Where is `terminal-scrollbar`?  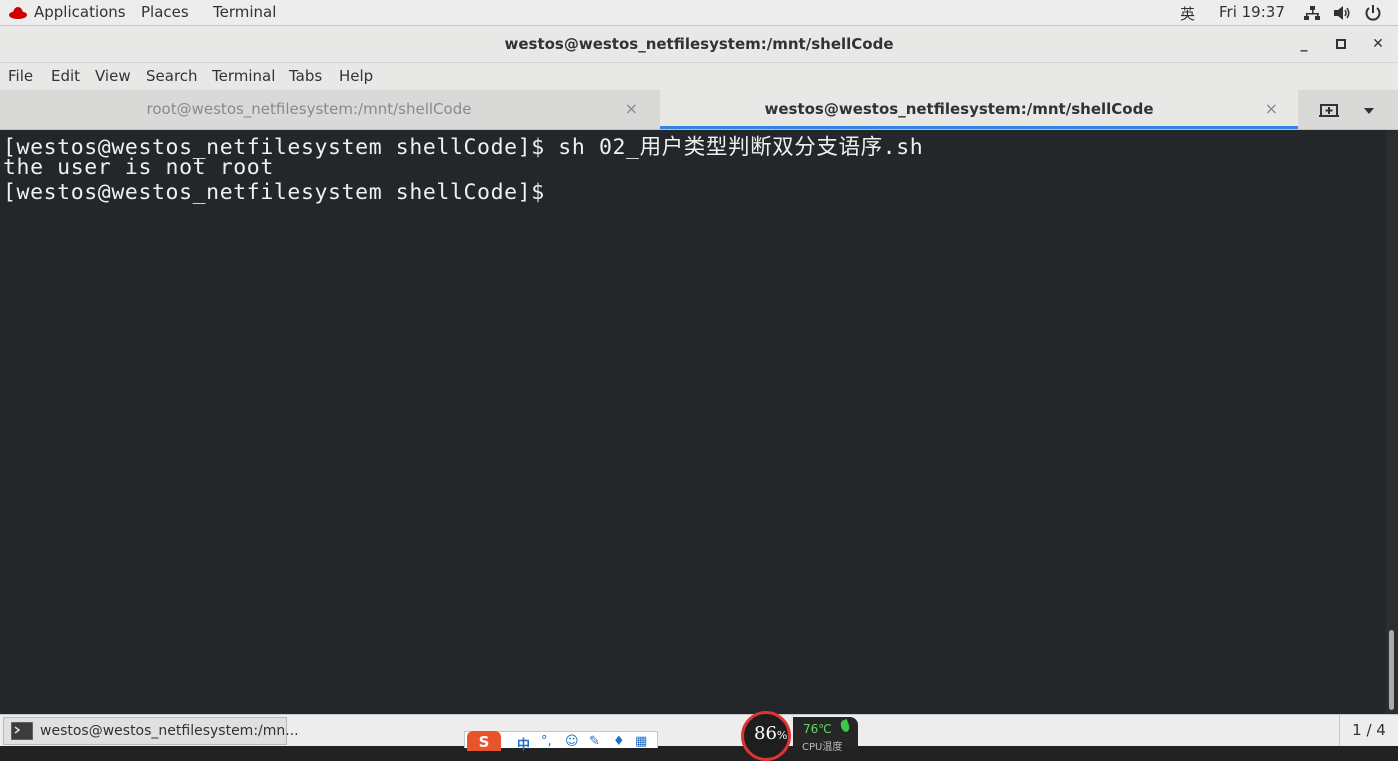 terminal-scrollbar is located at coordinates (1392, 422).